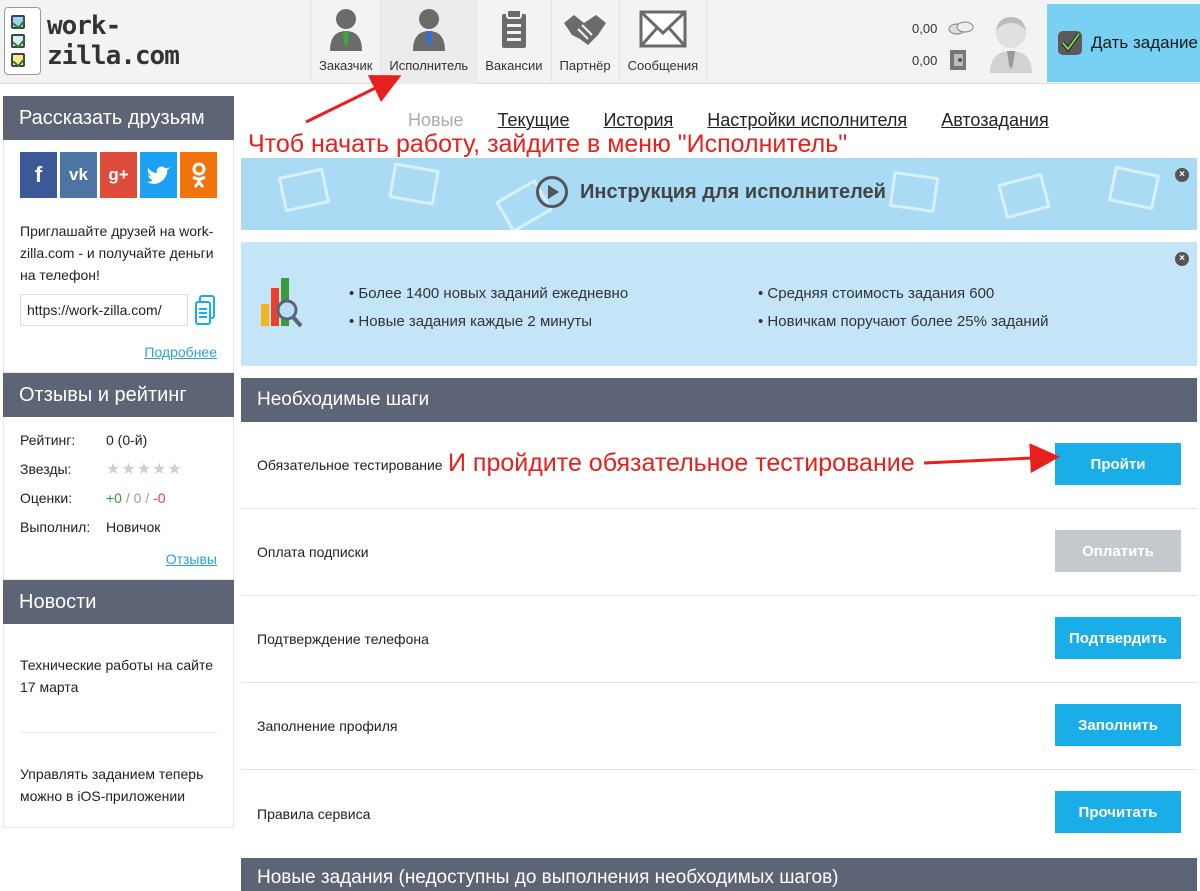 Image resolution: width=1200 pixels, height=891 pixels. I want to click on nav-customer-label: Заказчик, so click(346, 65).